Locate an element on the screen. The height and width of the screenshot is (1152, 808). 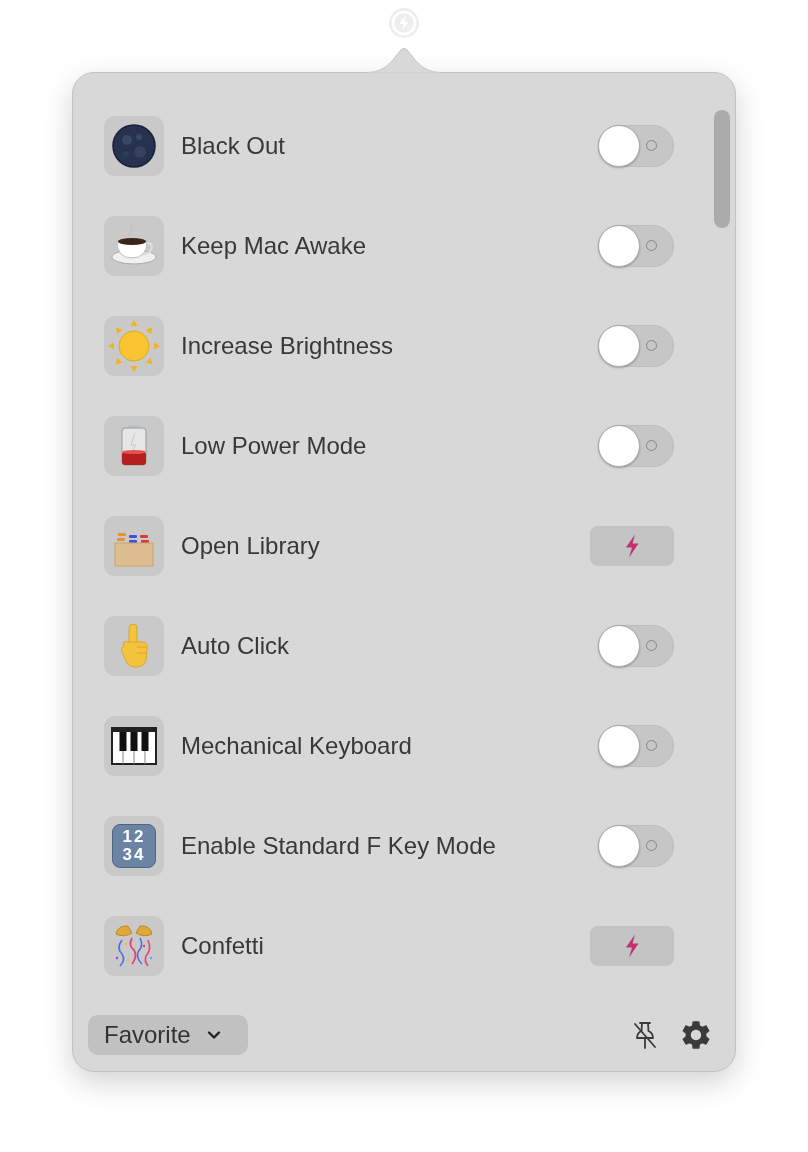
item-label: Black Out is located at coordinates (233, 146).